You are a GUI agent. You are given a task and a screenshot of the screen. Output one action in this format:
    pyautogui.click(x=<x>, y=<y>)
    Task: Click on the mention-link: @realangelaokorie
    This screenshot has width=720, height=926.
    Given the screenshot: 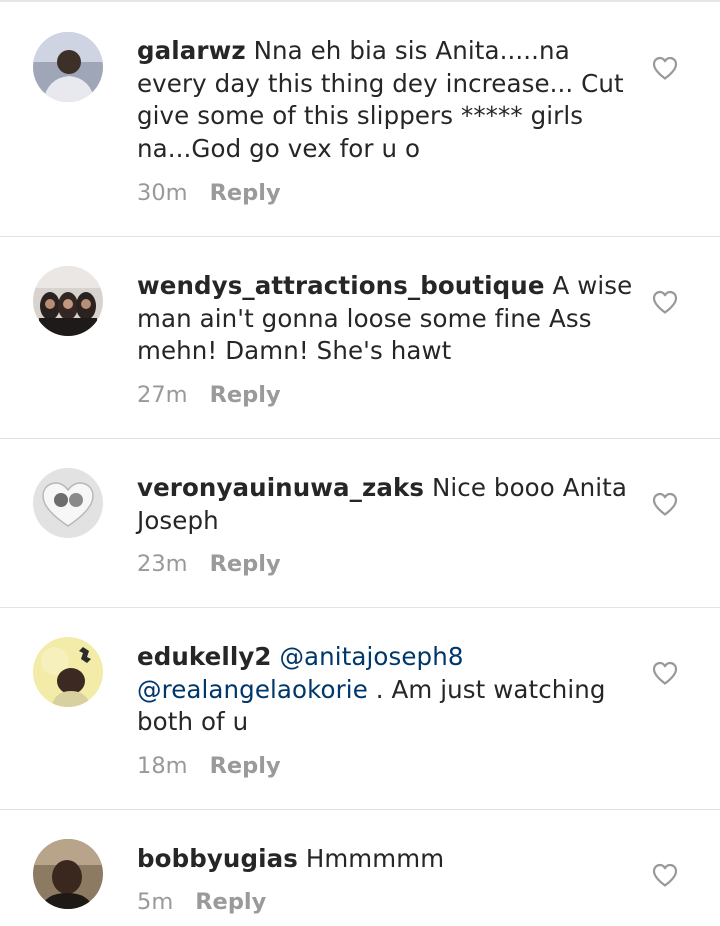 What is the action you would take?
    pyautogui.click(x=252, y=689)
    